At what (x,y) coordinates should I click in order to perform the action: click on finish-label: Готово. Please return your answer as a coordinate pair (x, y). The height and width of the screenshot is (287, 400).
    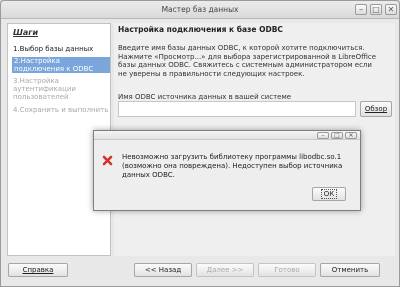
    Looking at the image, I should click on (287, 270).